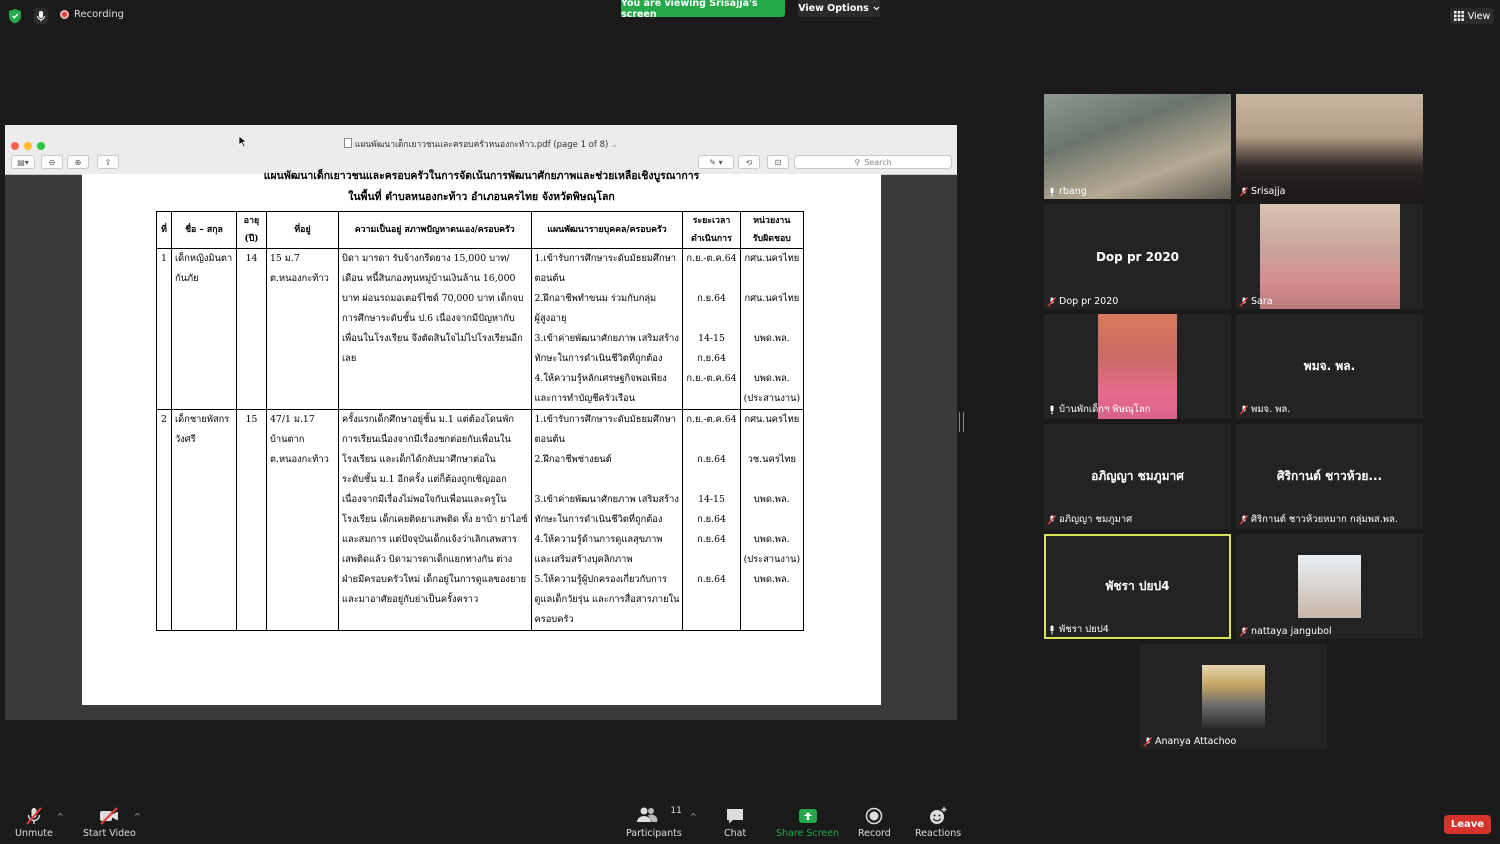 This screenshot has width=1500, height=844. What do you see at coordinates (573, 459) in the screenshot?
I see `plan-line: 2.ฝึกอาชีพช่างยนต์` at bounding box center [573, 459].